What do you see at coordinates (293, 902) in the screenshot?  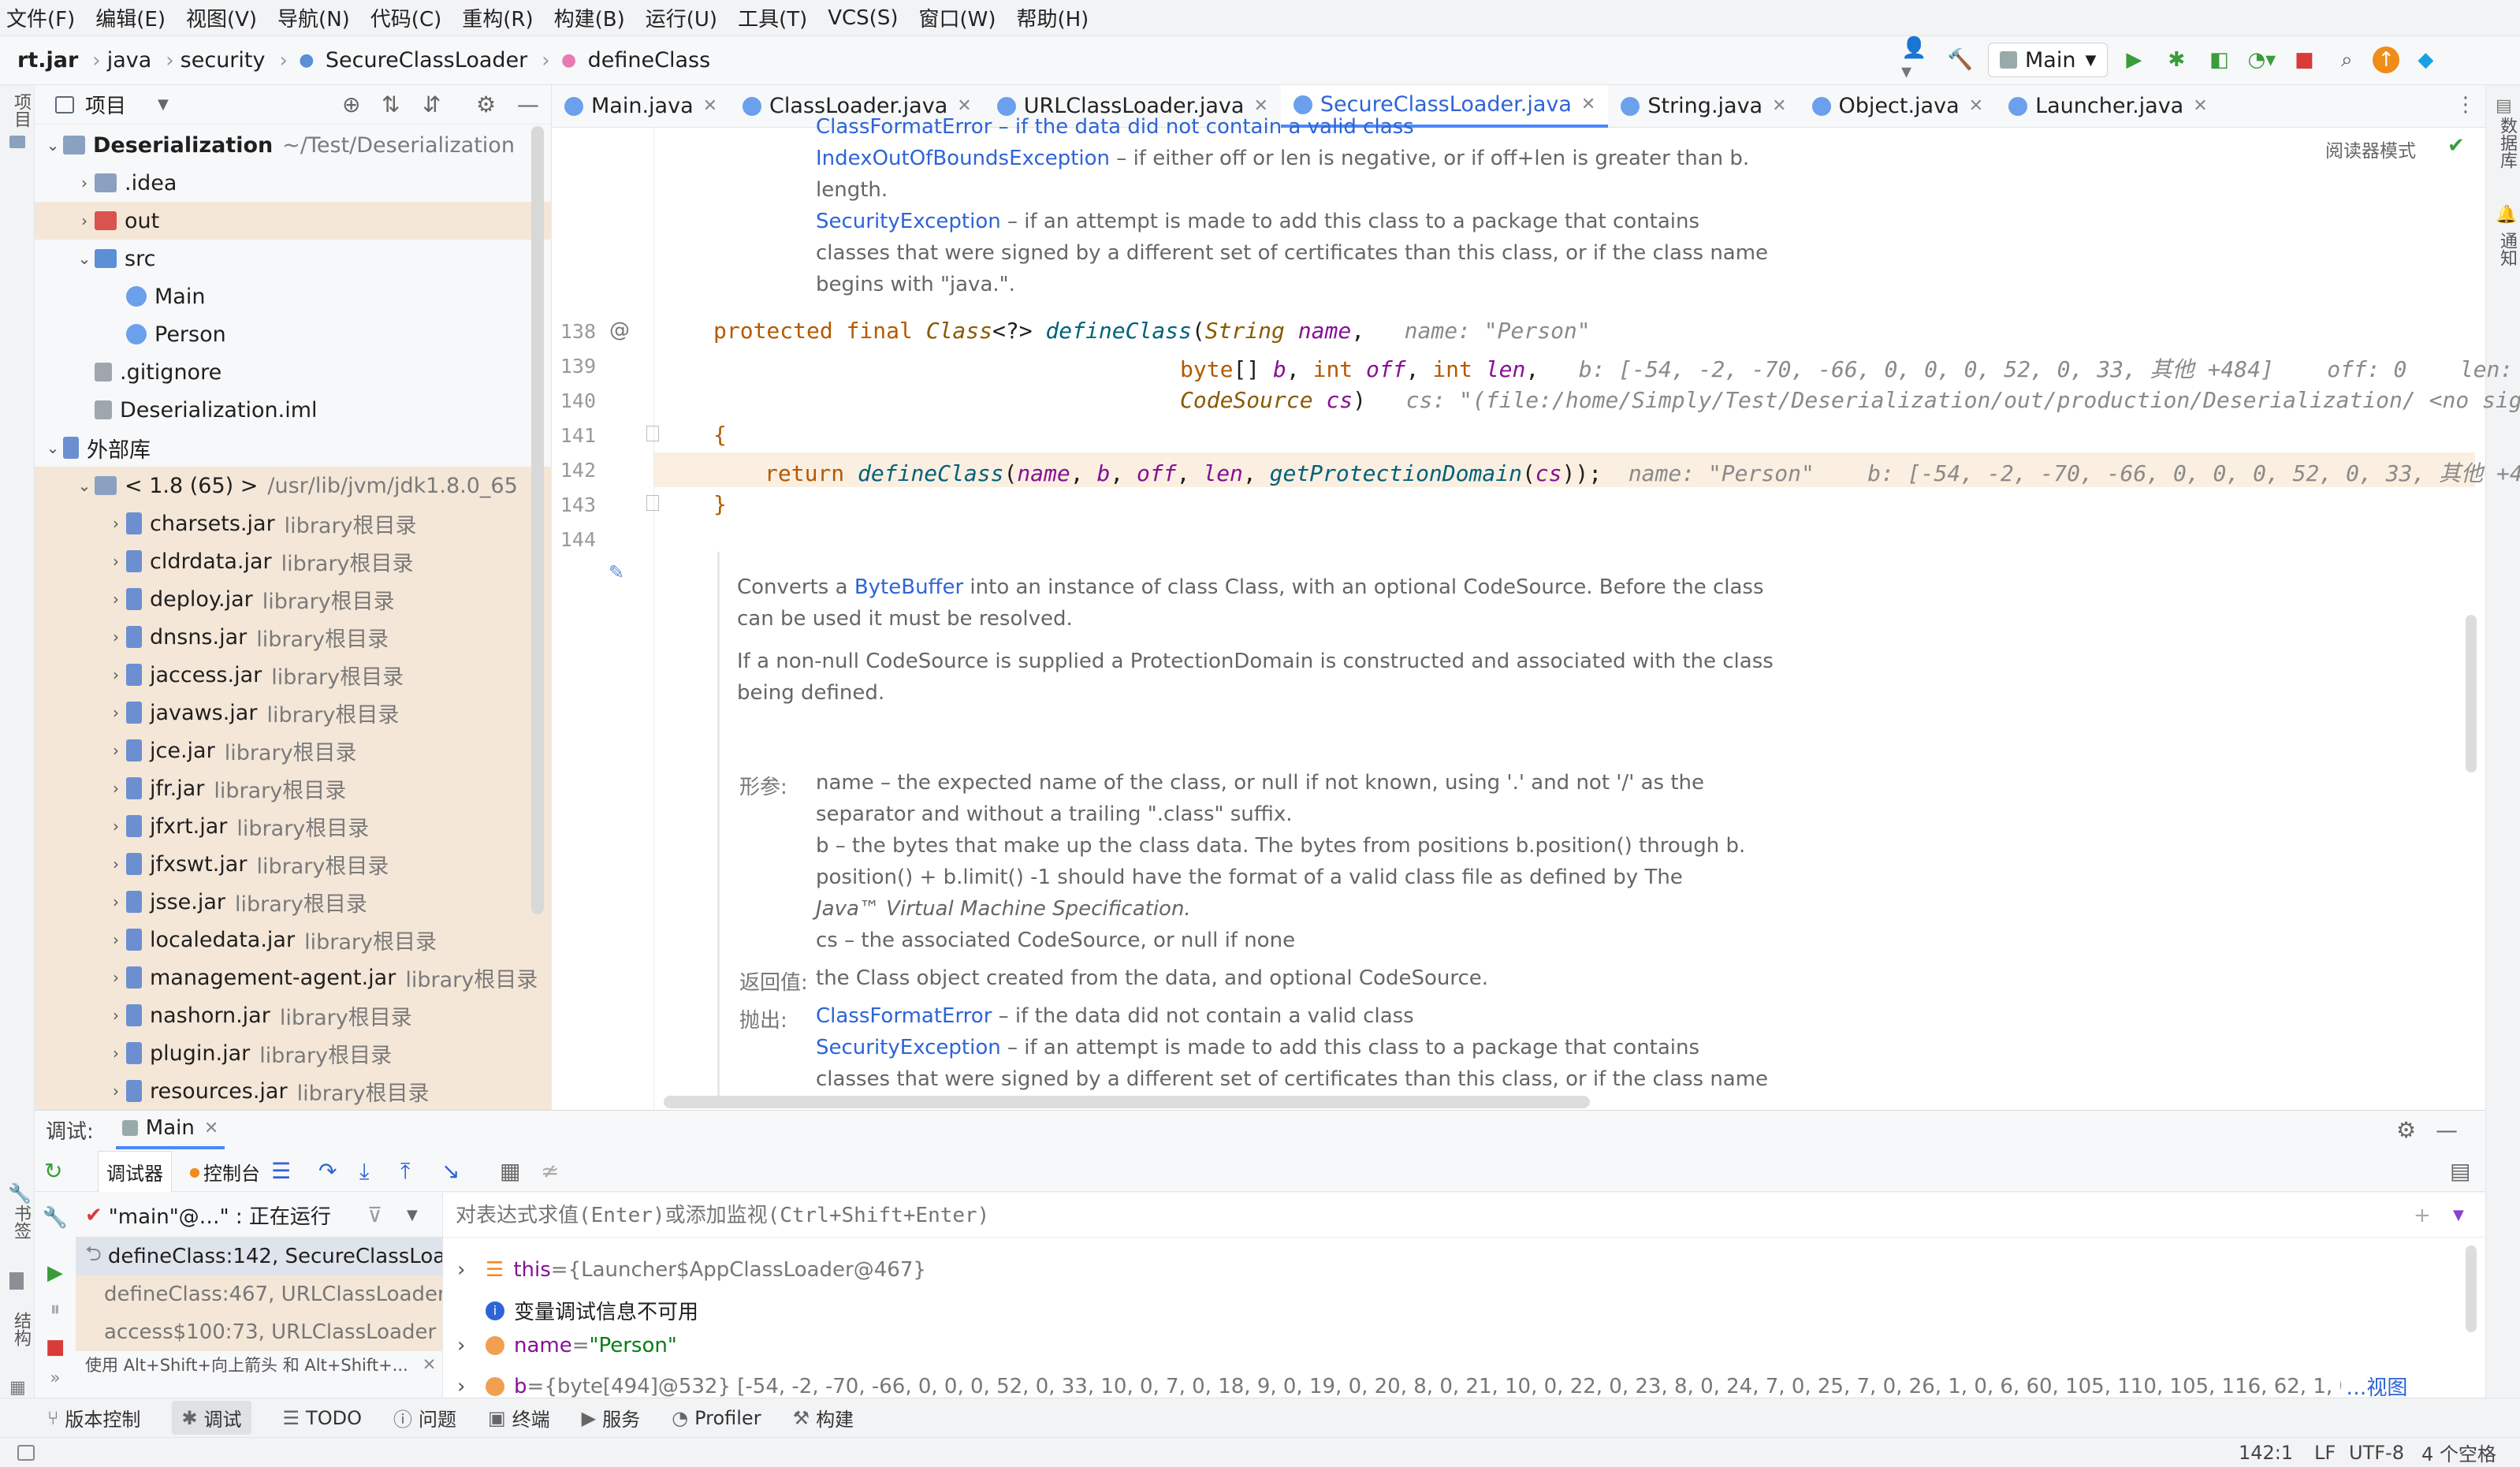 I see `tree-node: › jsse.jar library根目录` at bounding box center [293, 902].